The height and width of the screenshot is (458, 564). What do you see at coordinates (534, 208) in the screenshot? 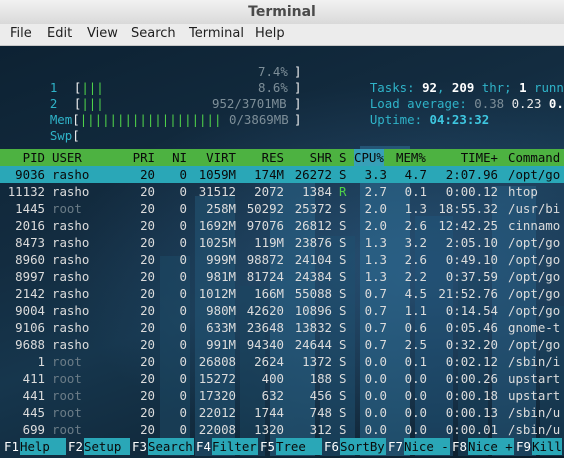
I see `process-command: /usr/bi` at bounding box center [534, 208].